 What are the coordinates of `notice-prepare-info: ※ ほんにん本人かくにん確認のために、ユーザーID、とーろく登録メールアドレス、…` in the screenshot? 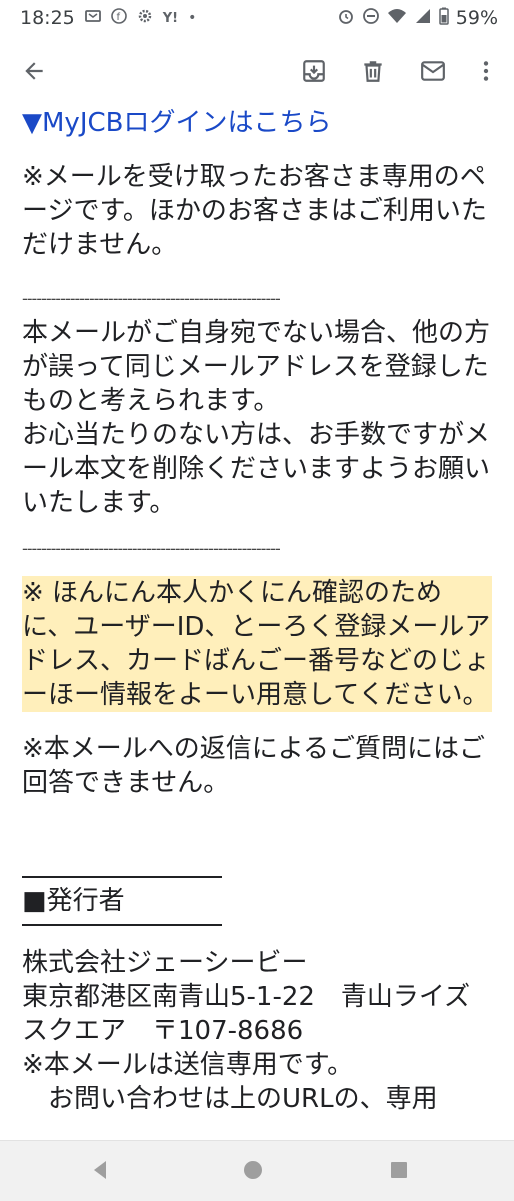 It's located at (257, 644).